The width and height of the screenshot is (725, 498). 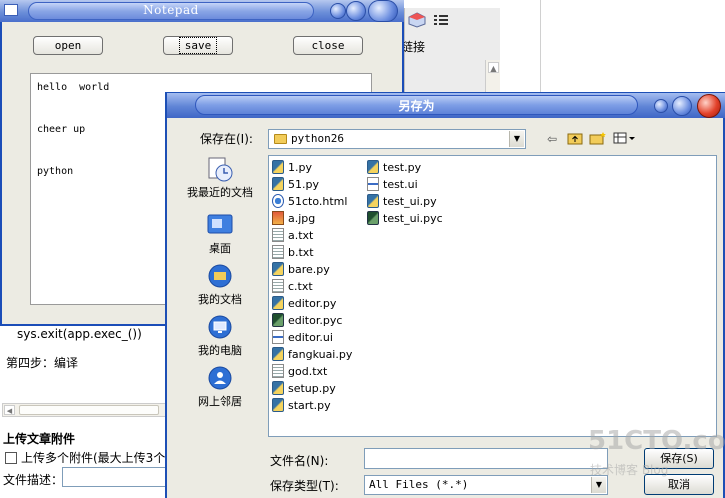 I want to click on file-item: fangkuai.py, so click(x=312, y=355).